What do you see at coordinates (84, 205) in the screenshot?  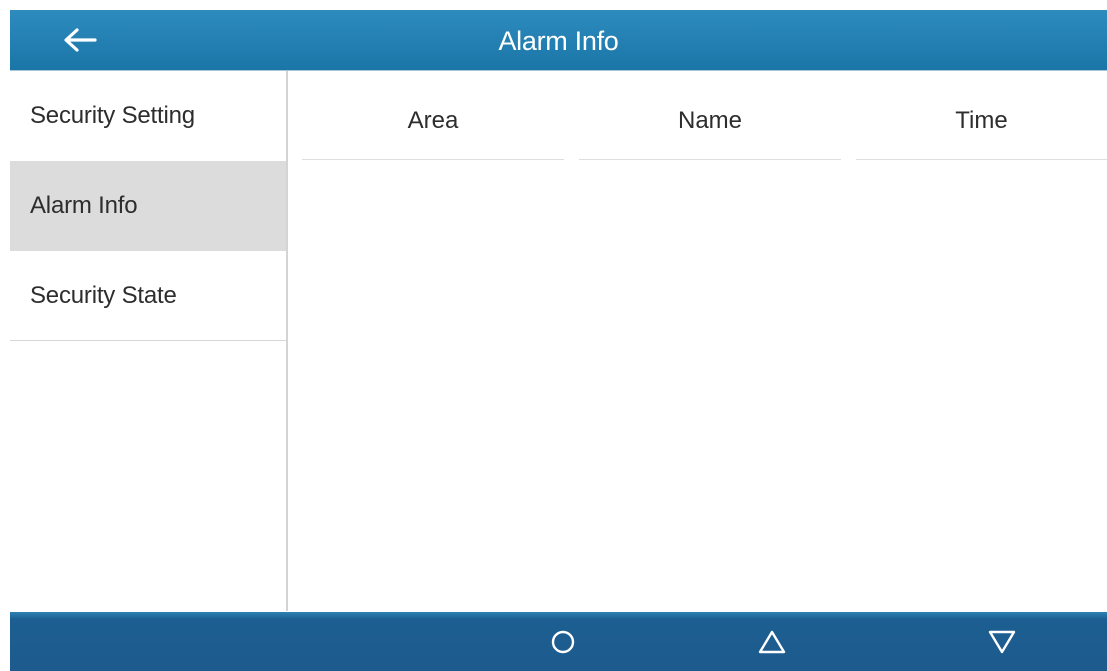 I see `sidebar-item-label: Alarm Info` at bounding box center [84, 205].